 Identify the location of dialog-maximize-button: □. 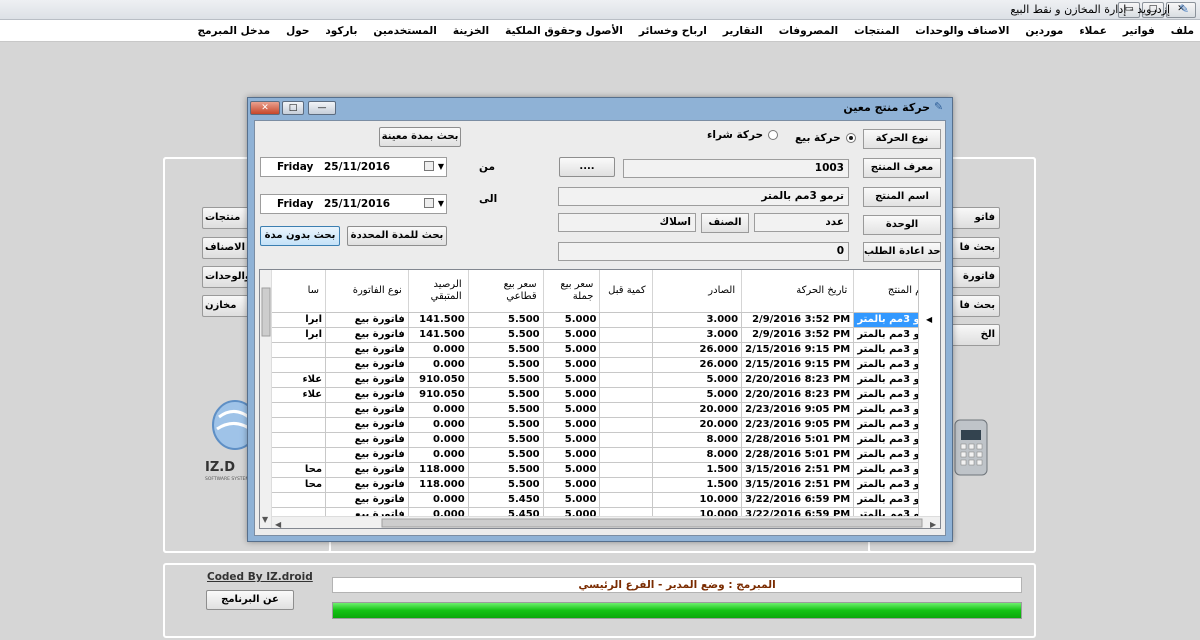
(293, 108).